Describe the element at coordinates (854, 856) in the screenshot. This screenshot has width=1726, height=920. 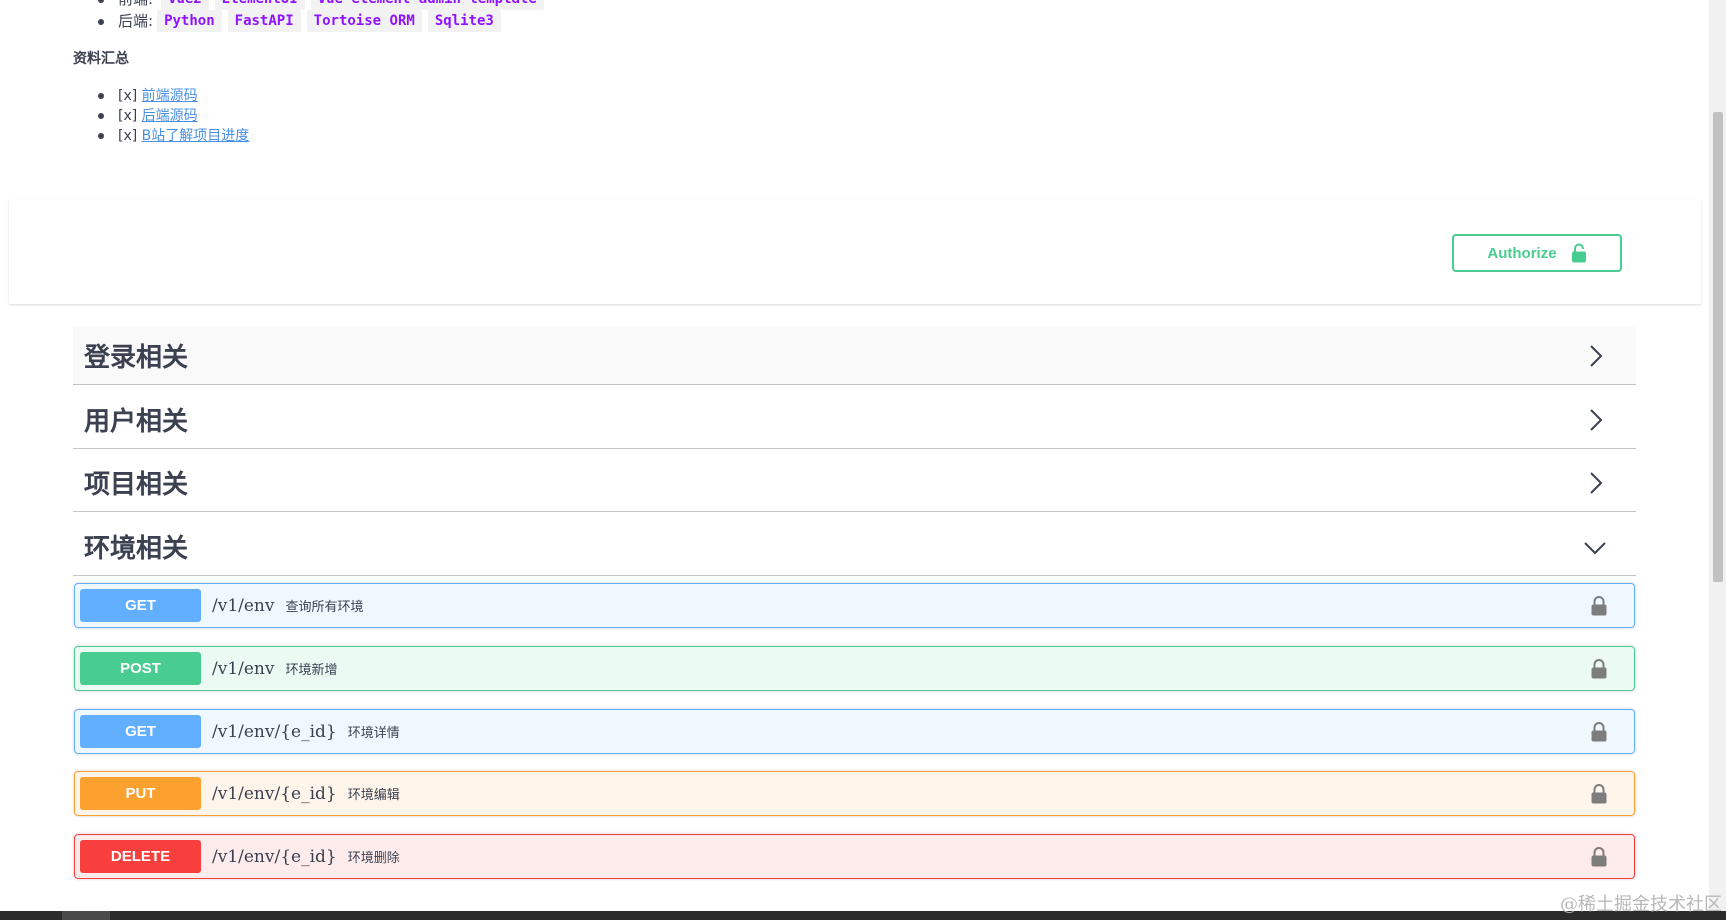
I see `operation-delete-env: DELETE /v1/env/{e_id} 环境删除` at that location.